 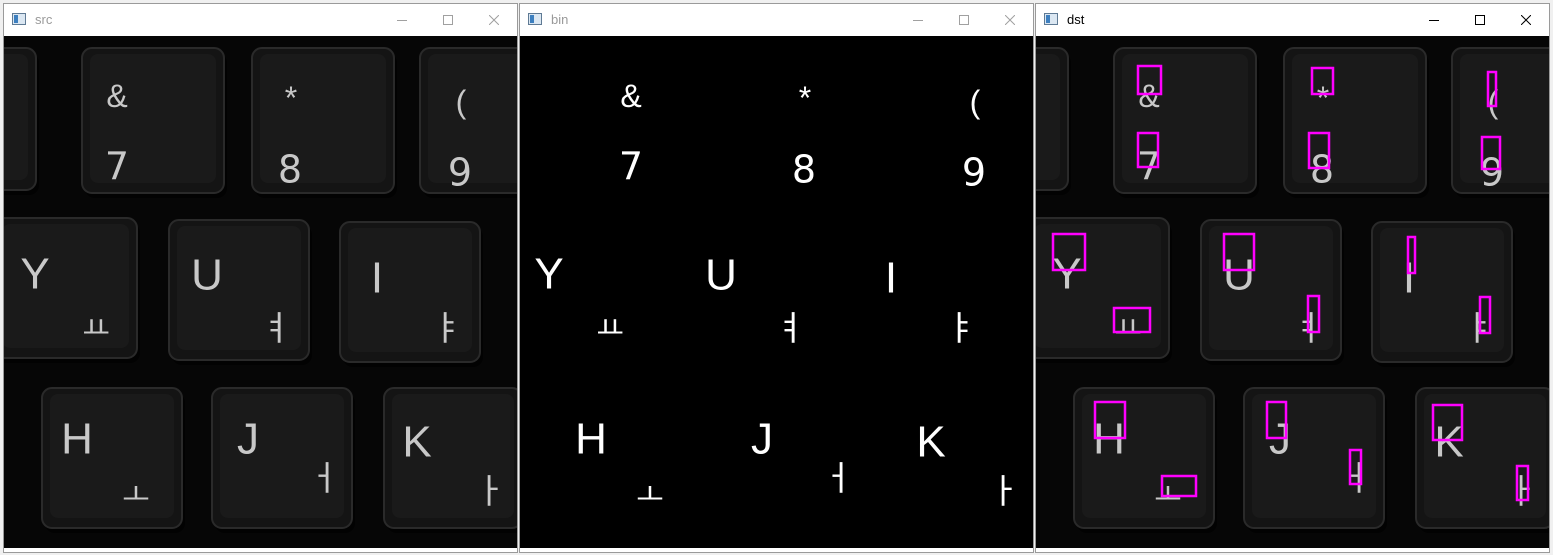 What do you see at coordinates (1292, 20) in the screenshot?
I see `title-bar: dst` at bounding box center [1292, 20].